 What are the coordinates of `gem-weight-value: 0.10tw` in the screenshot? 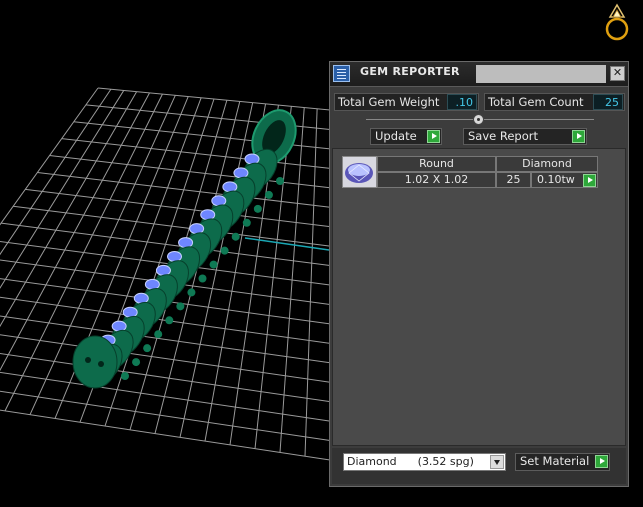 It's located at (556, 179).